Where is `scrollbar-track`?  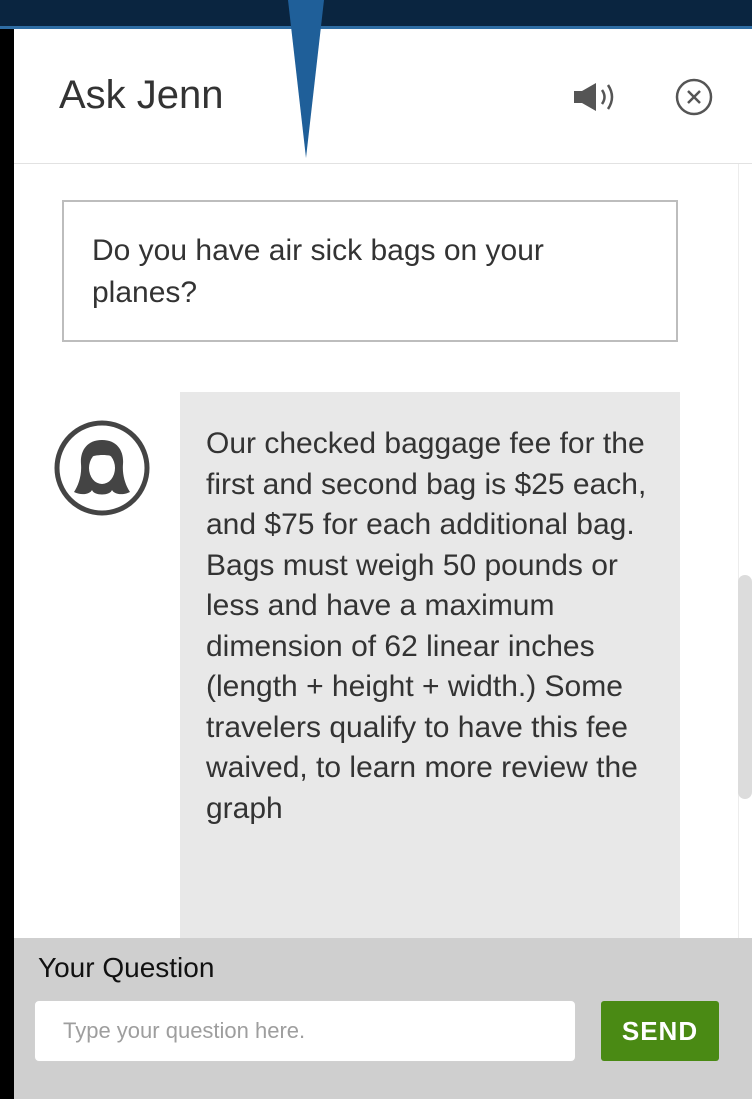
scrollbar-track is located at coordinates (745, 551).